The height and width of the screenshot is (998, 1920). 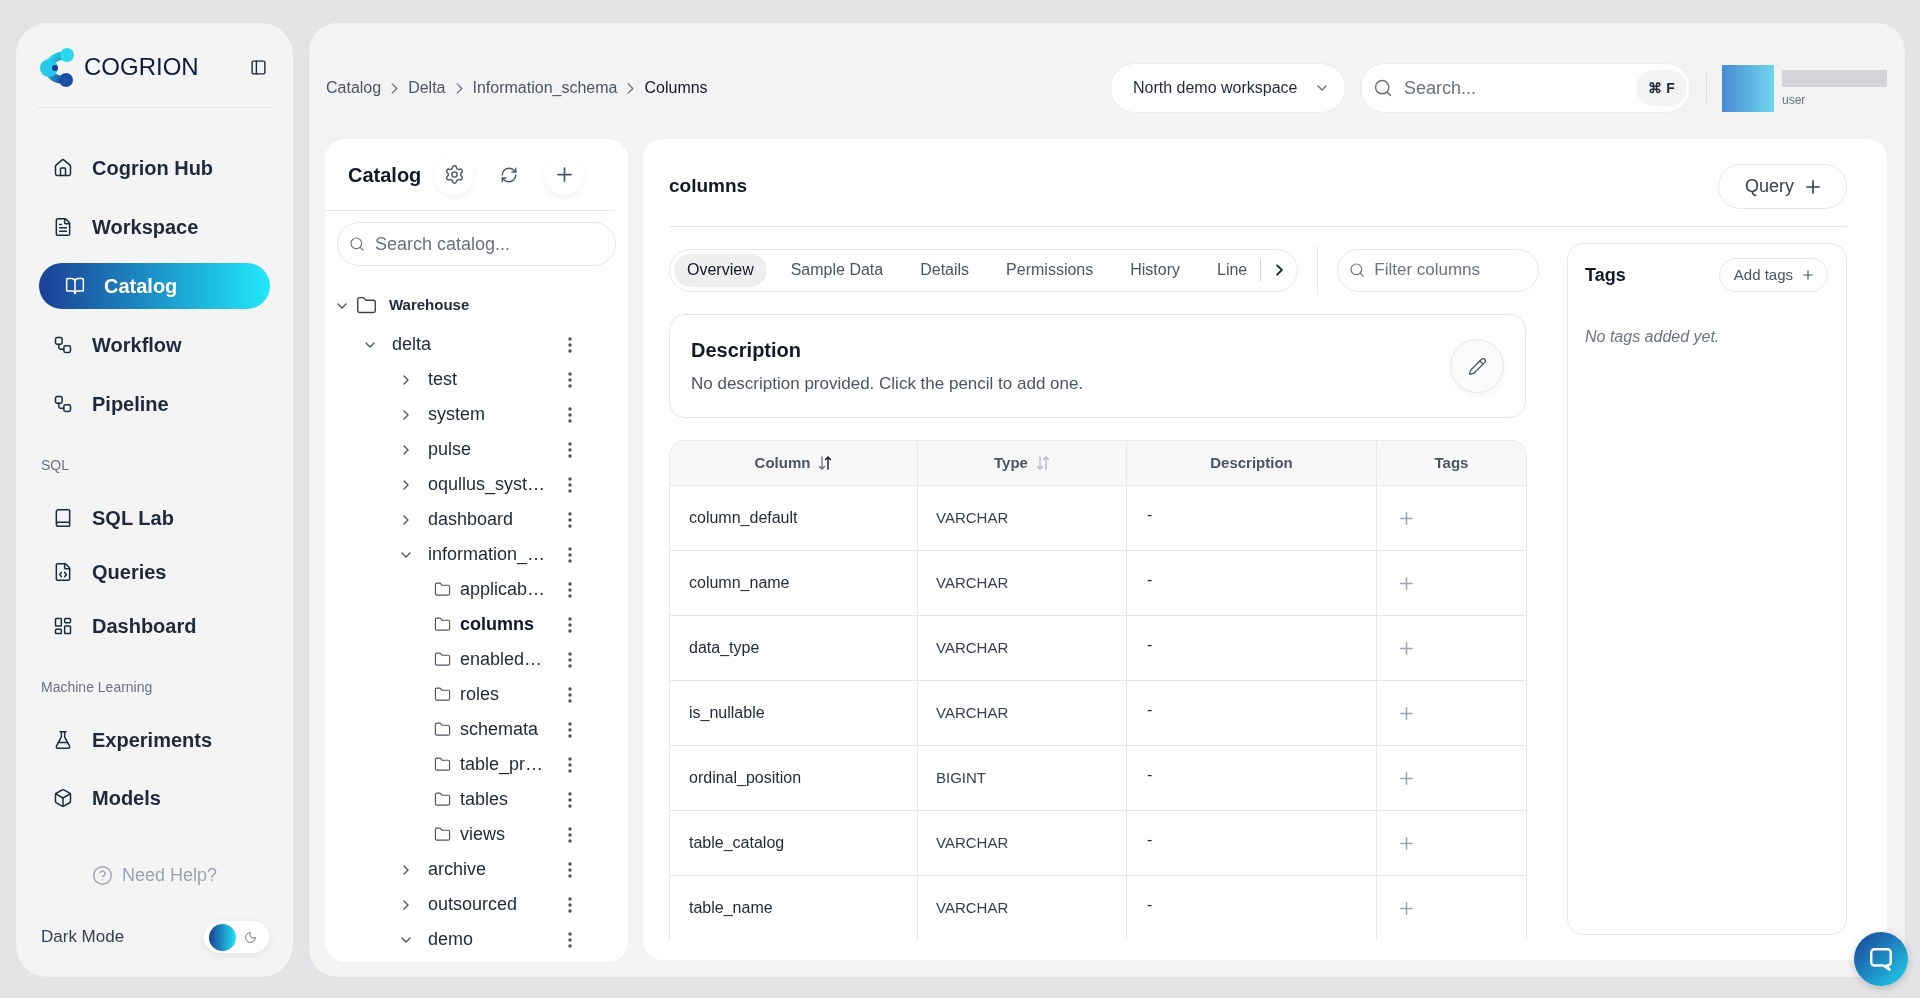 I want to click on tree-item: test, so click(x=442, y=379).